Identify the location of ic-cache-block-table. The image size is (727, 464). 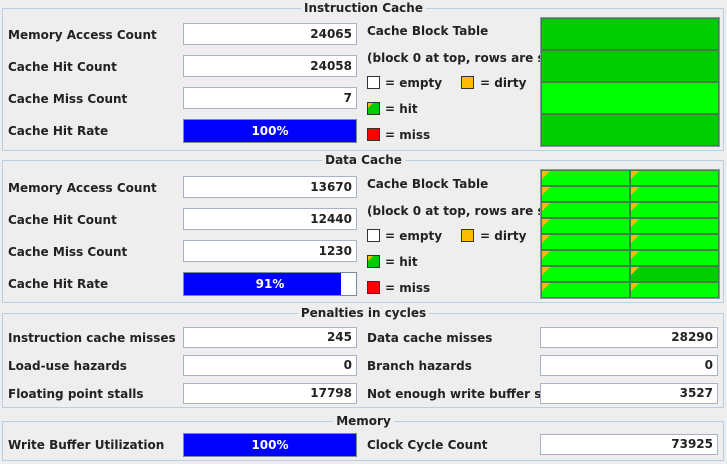
(630, 82).